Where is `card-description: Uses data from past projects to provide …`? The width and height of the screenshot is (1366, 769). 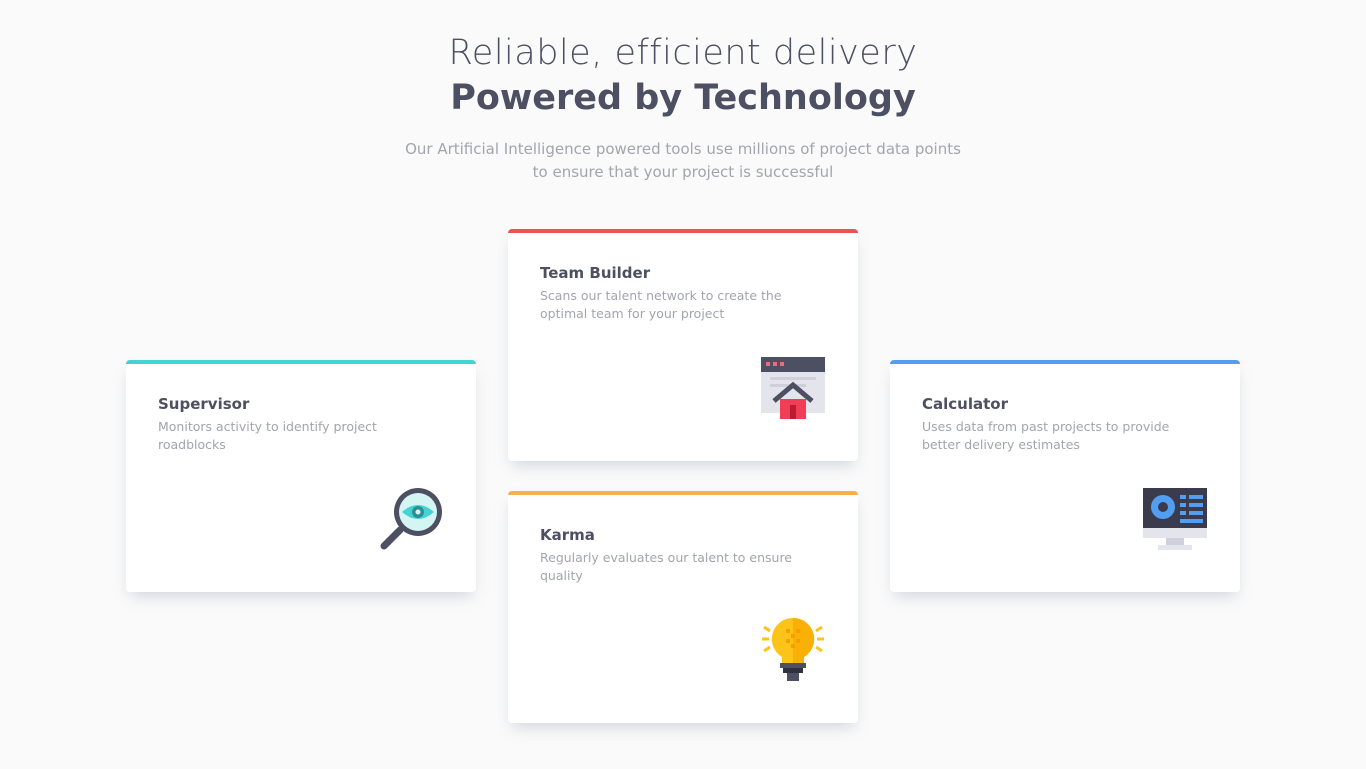
card-description: Uses data from past projects to provide … is located at coordinates (1046, 435).